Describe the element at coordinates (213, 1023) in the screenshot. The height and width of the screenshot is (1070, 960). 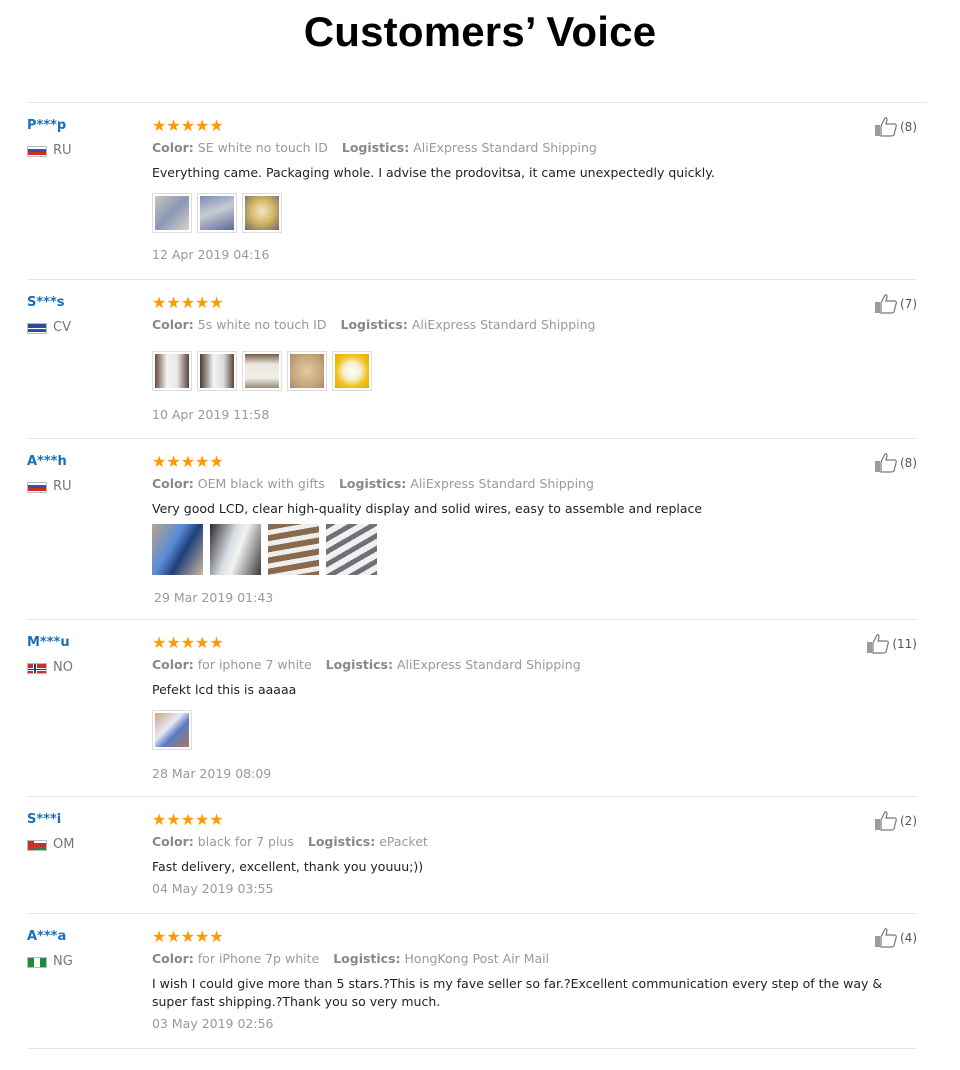
I see `review-date: 03 May 2019 02:56` at that location.